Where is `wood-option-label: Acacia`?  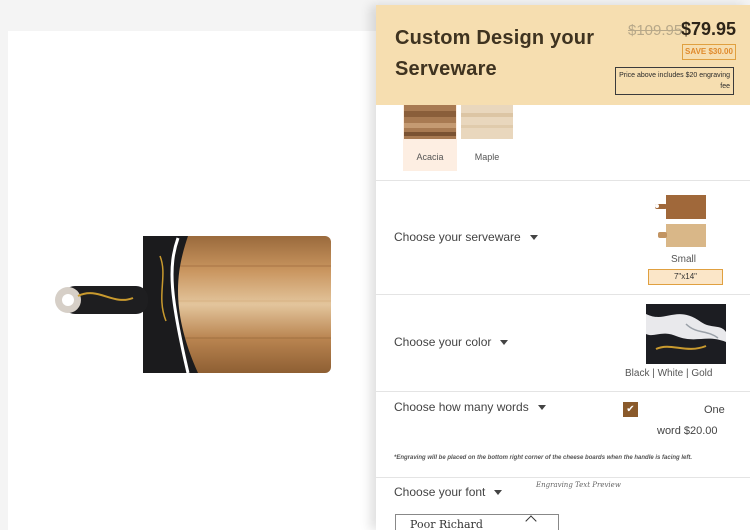 wood-option-label: Acacia is located at coordinates (430, 157).